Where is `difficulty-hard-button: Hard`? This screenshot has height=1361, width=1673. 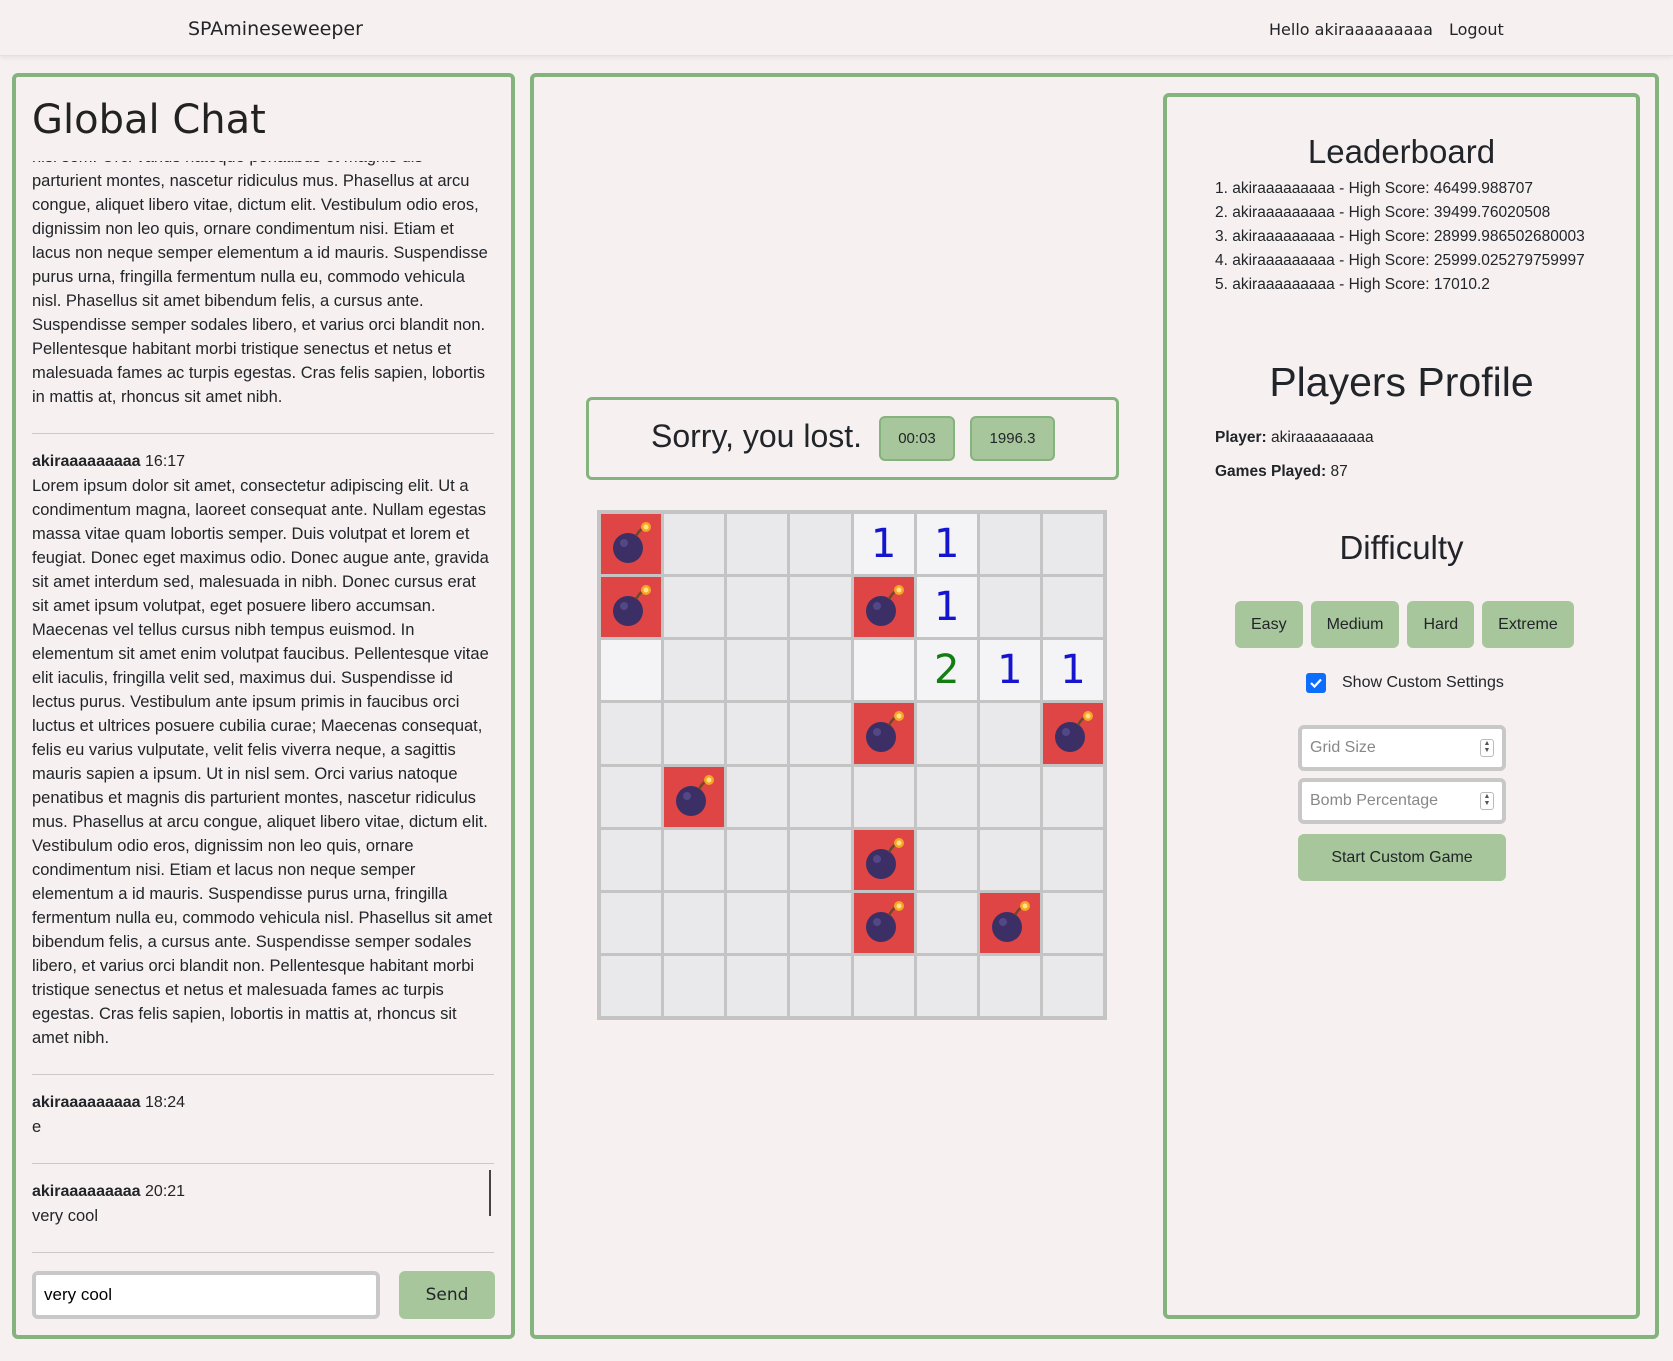 difficulty-hard-button: Hard is located at coordinates (1441, 624).